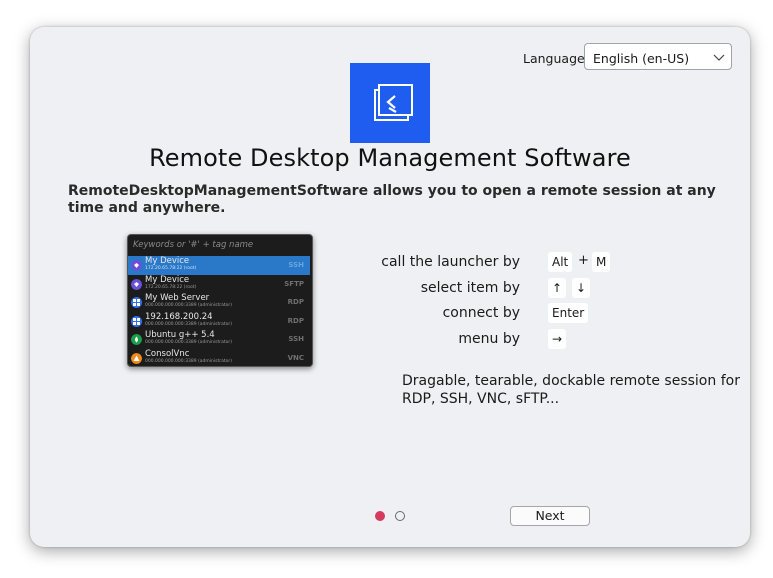 Image resolution: width=773 pixels, height=578 pixels. I want to click on app-logo, so click(390, 103).